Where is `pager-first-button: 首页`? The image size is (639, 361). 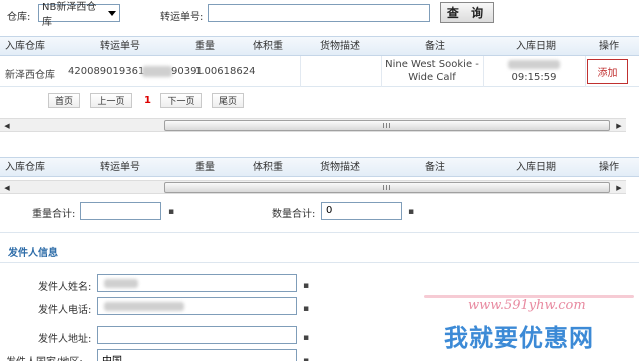 pager-first-button: 首页 is located at coordinates (64, 100).